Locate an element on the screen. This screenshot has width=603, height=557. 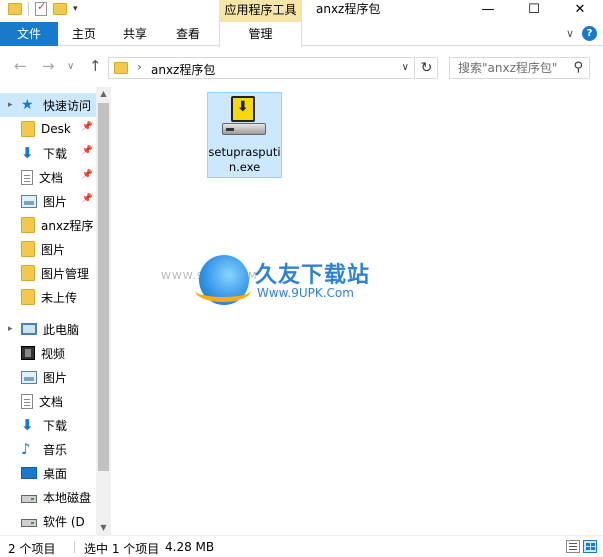
nav-quick-access: ▸ ★ 快速访问 is located at coordinates (48, 105).